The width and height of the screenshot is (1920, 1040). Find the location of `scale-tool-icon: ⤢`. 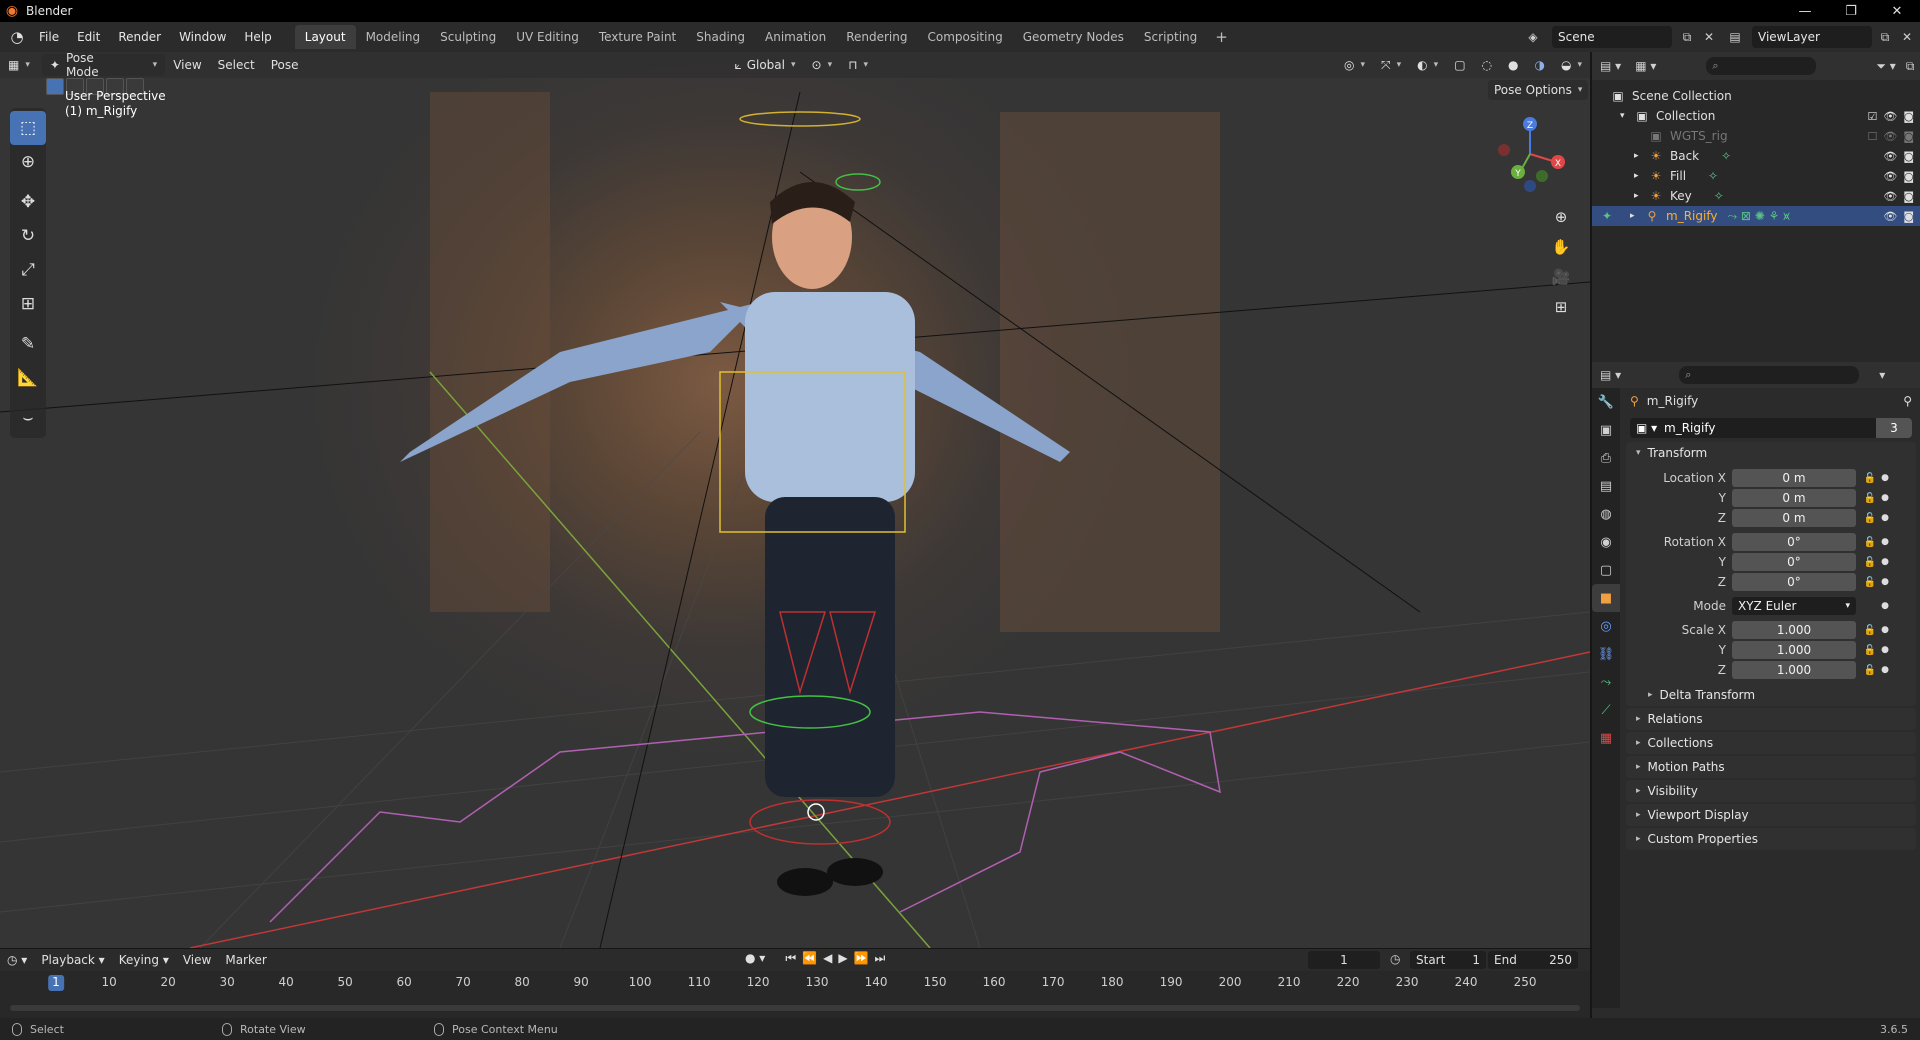

scale-tool-icon: ⤢ is located at coordinates (28, 270).